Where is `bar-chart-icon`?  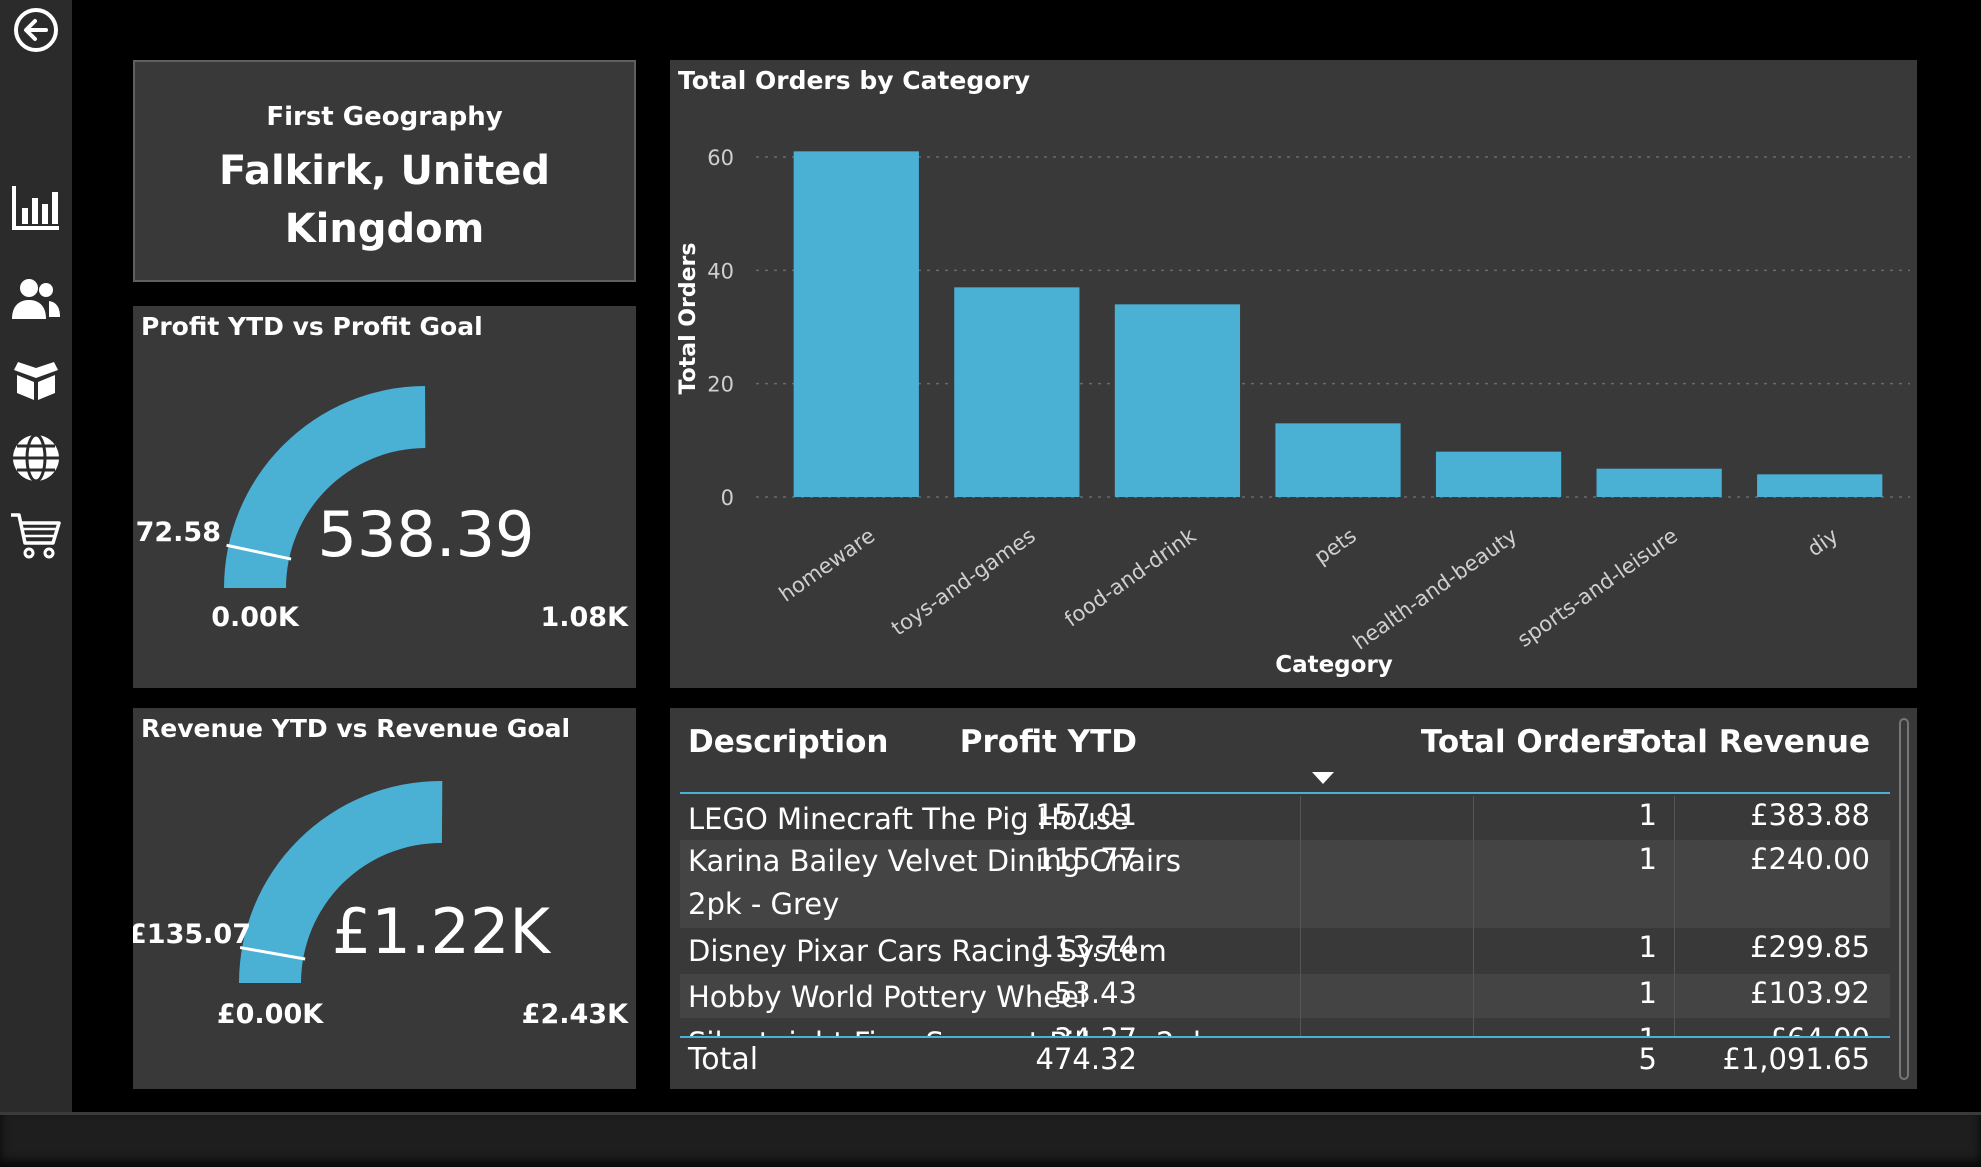 bar-chart-icon is located at coordinates (36, 208).